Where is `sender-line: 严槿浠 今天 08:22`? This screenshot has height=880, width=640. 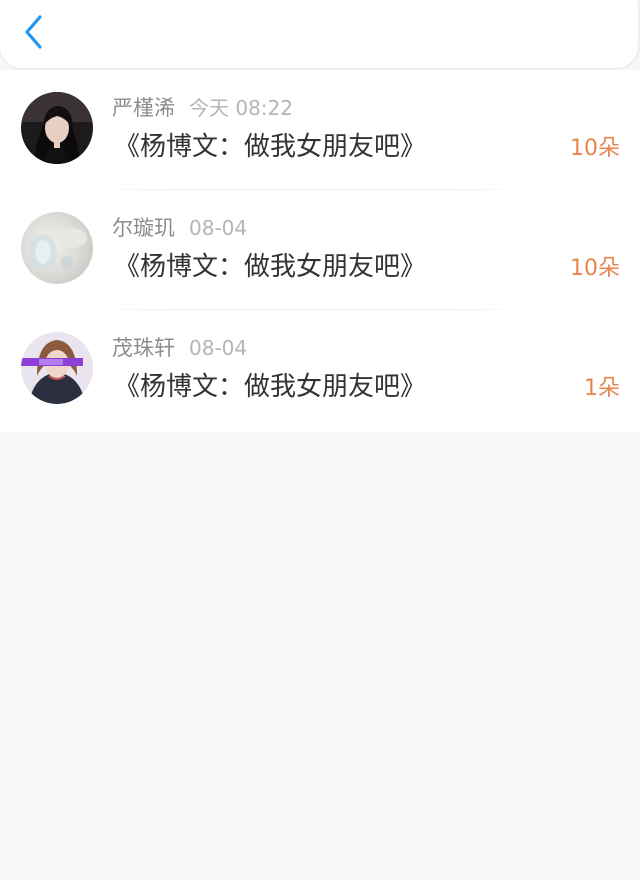
sender-line: 严槿浠 今天 08:22 is located at coordinates (202, 108).